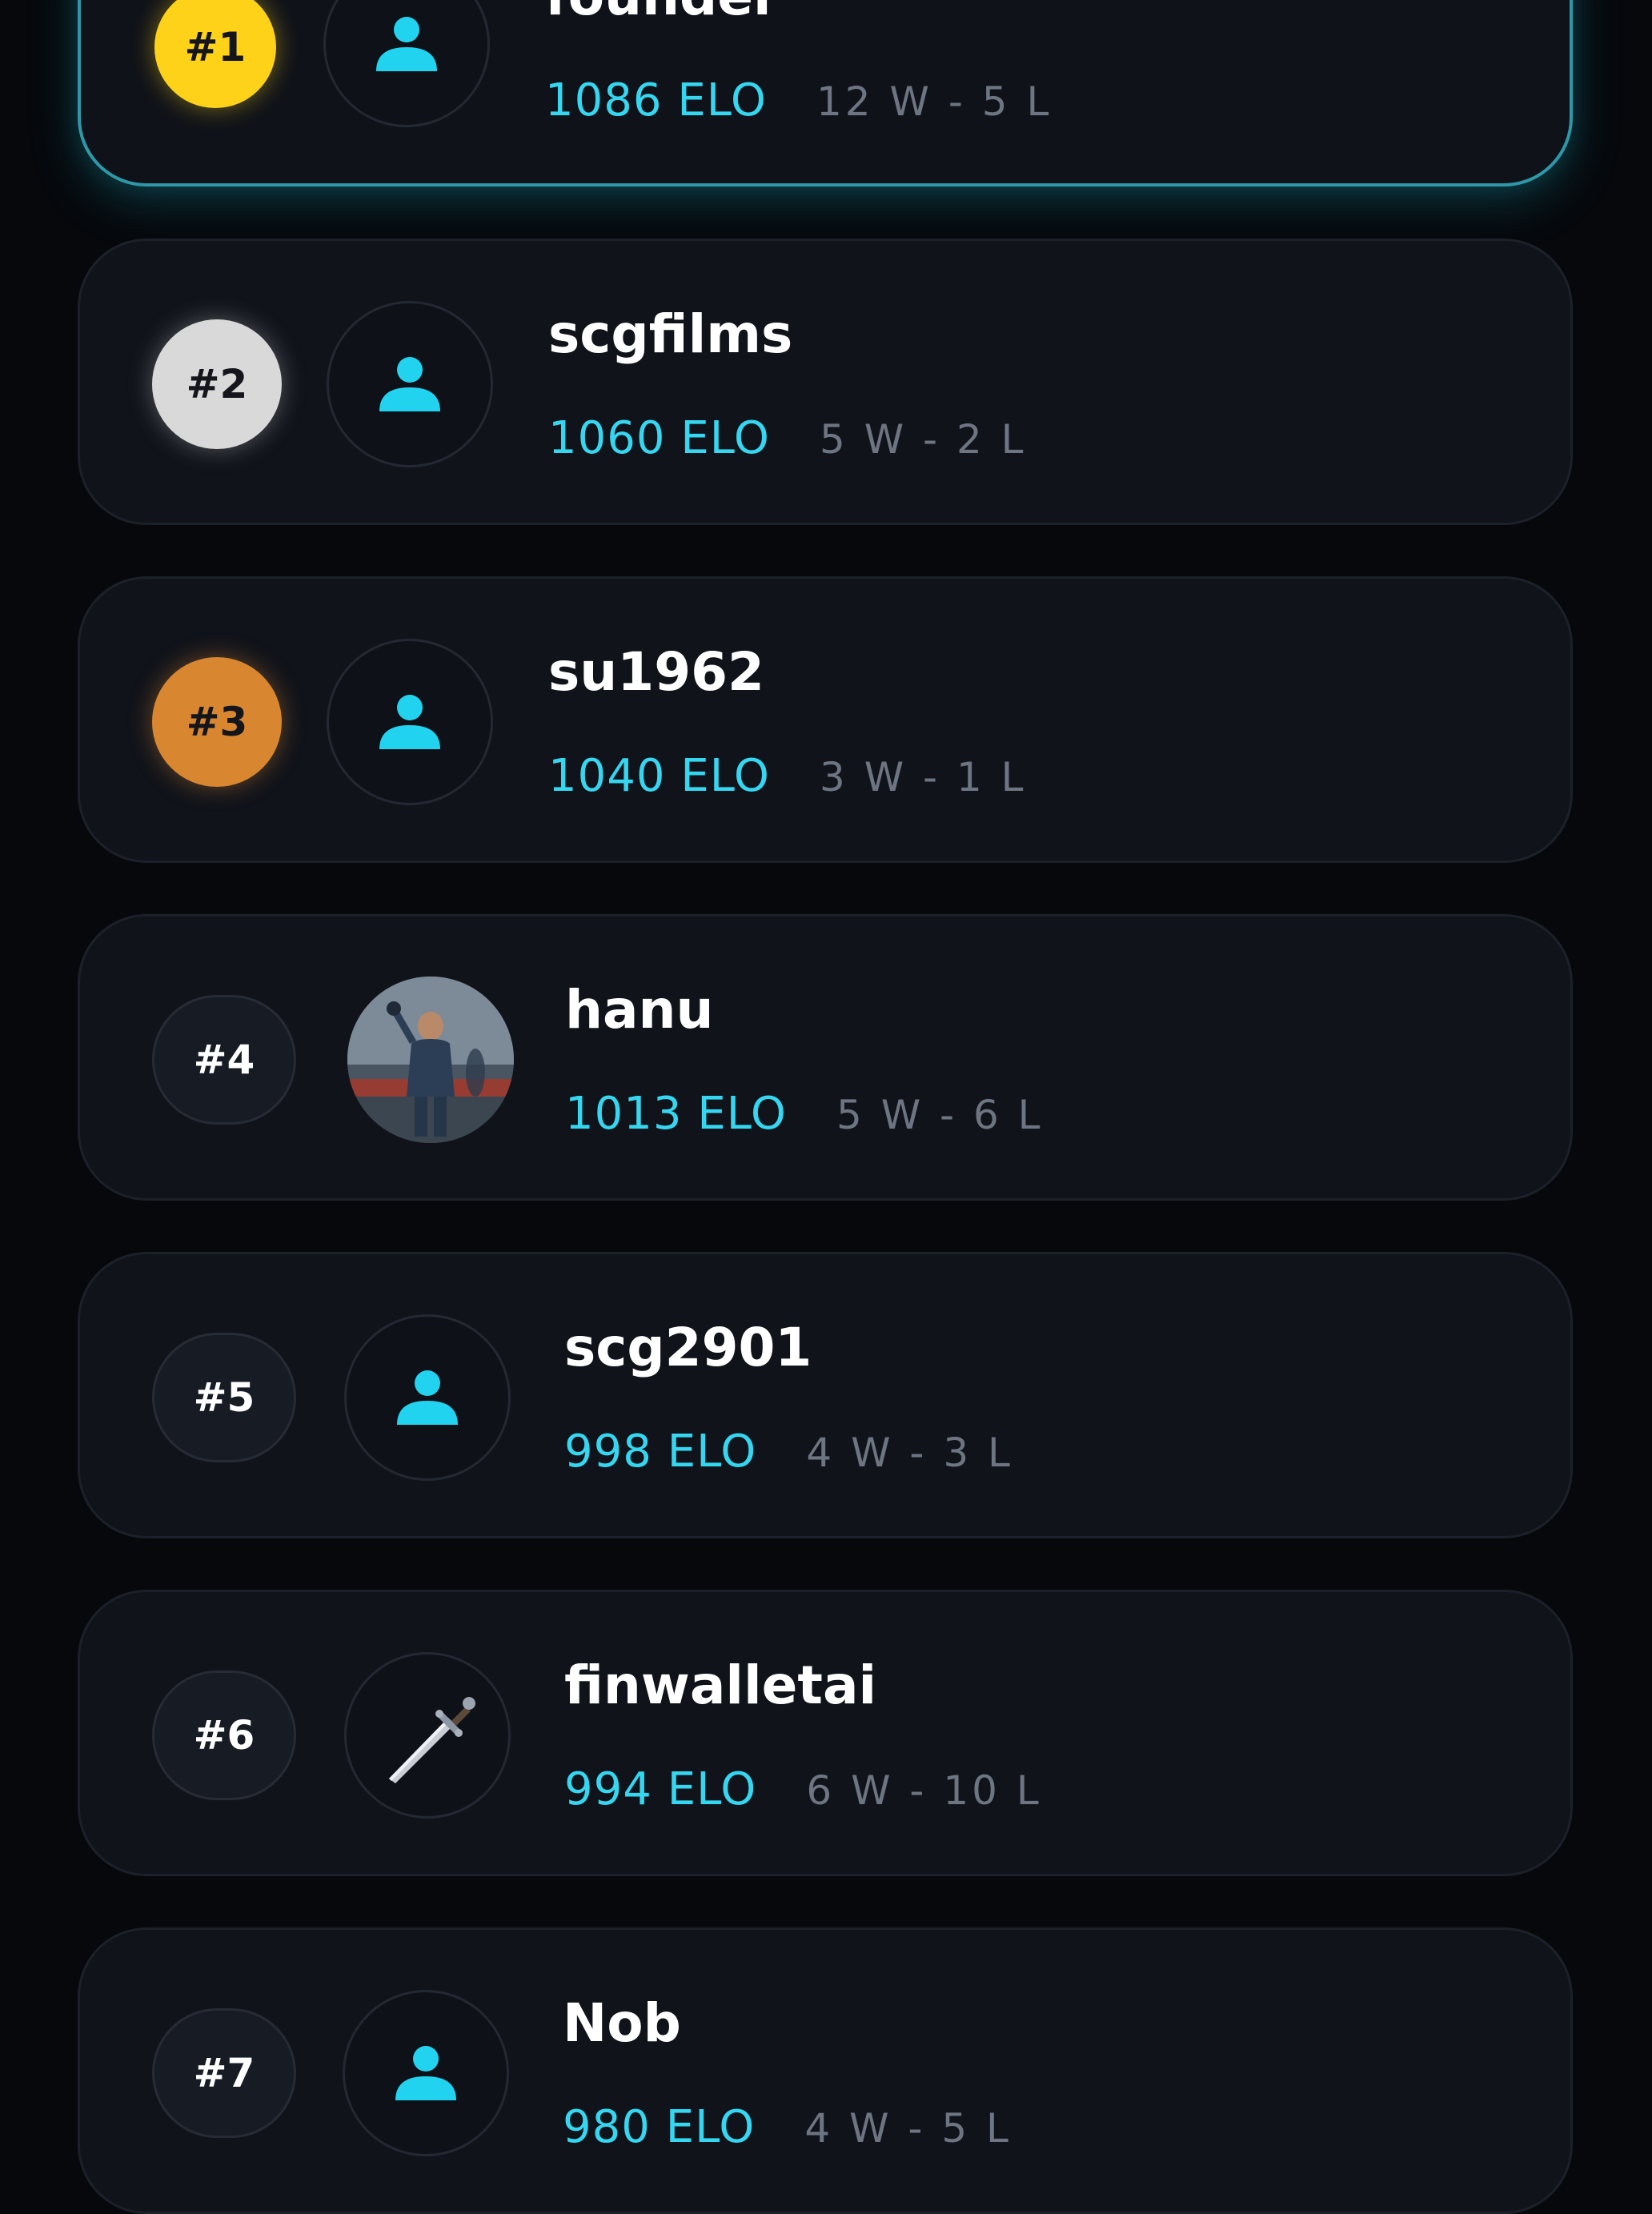 This screenshot has height=2214, width=1652. I want to click on win-loss-record: 3 W - 1 L, so click(923, 777).